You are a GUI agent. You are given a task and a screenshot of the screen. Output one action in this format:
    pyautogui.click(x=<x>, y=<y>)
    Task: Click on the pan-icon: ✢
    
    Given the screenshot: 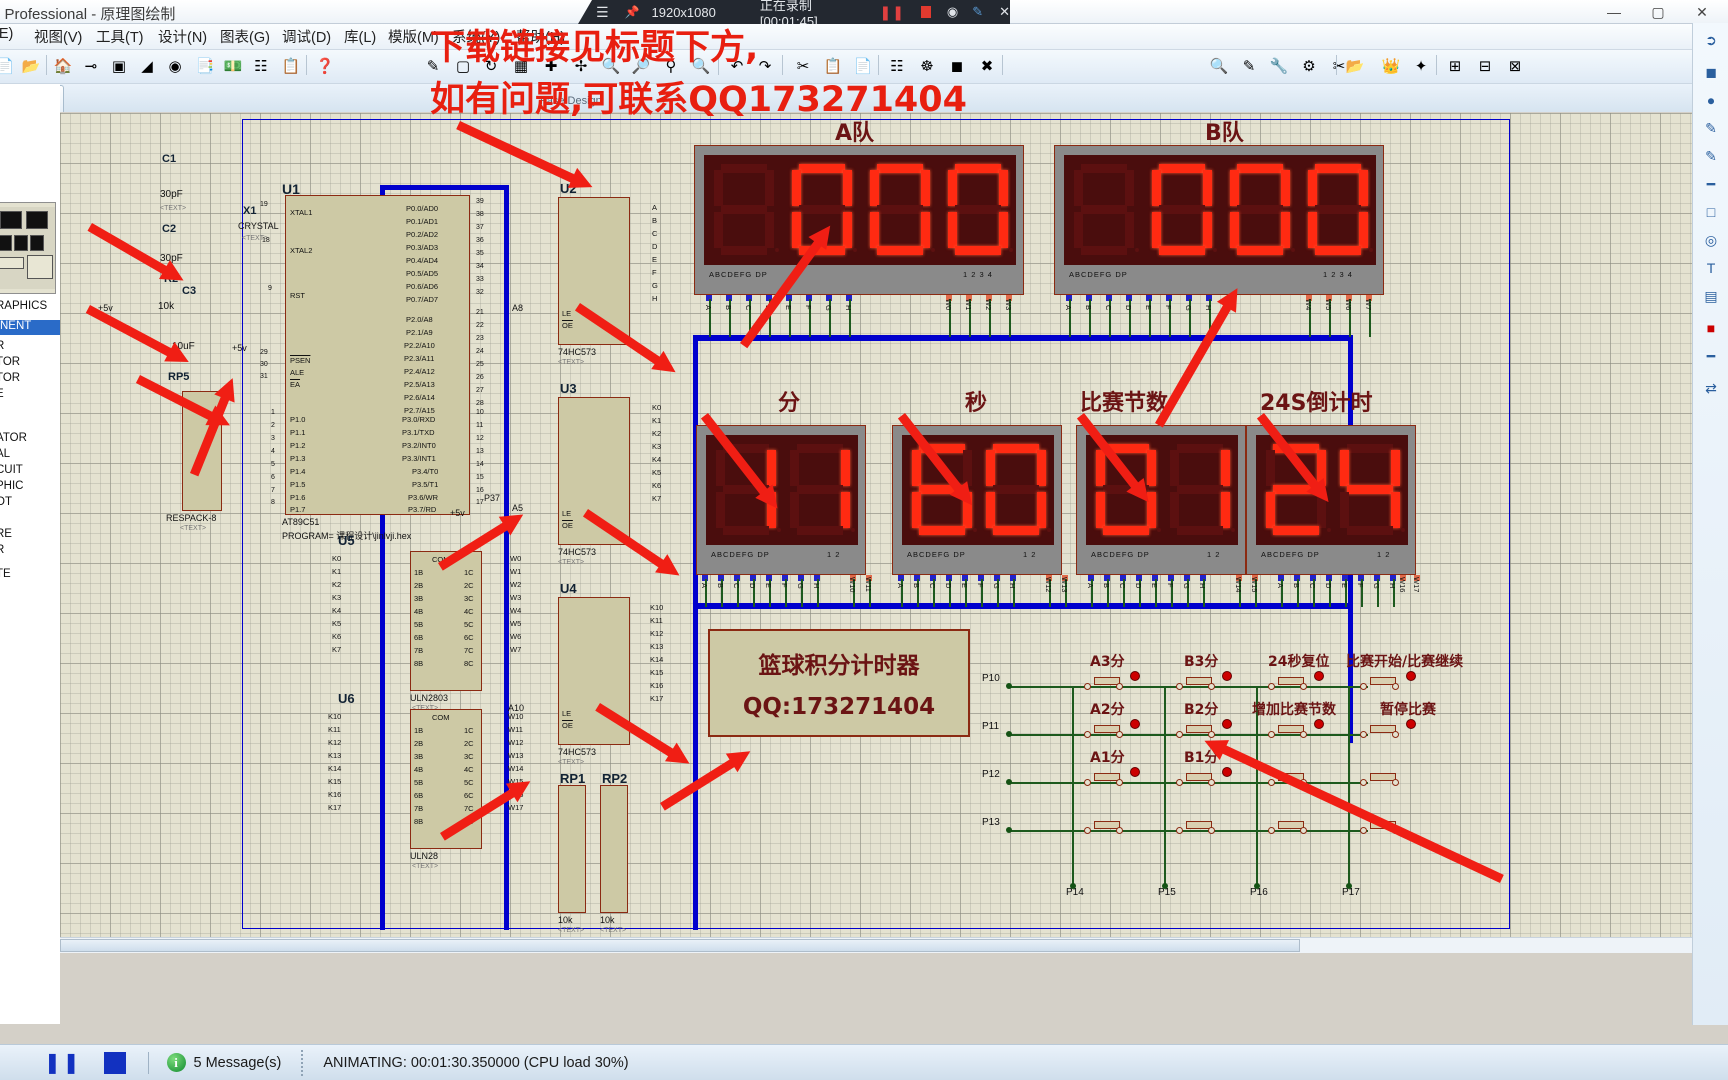 What is the action you would take?
    pyautogui.click(x=581, y=66)
    